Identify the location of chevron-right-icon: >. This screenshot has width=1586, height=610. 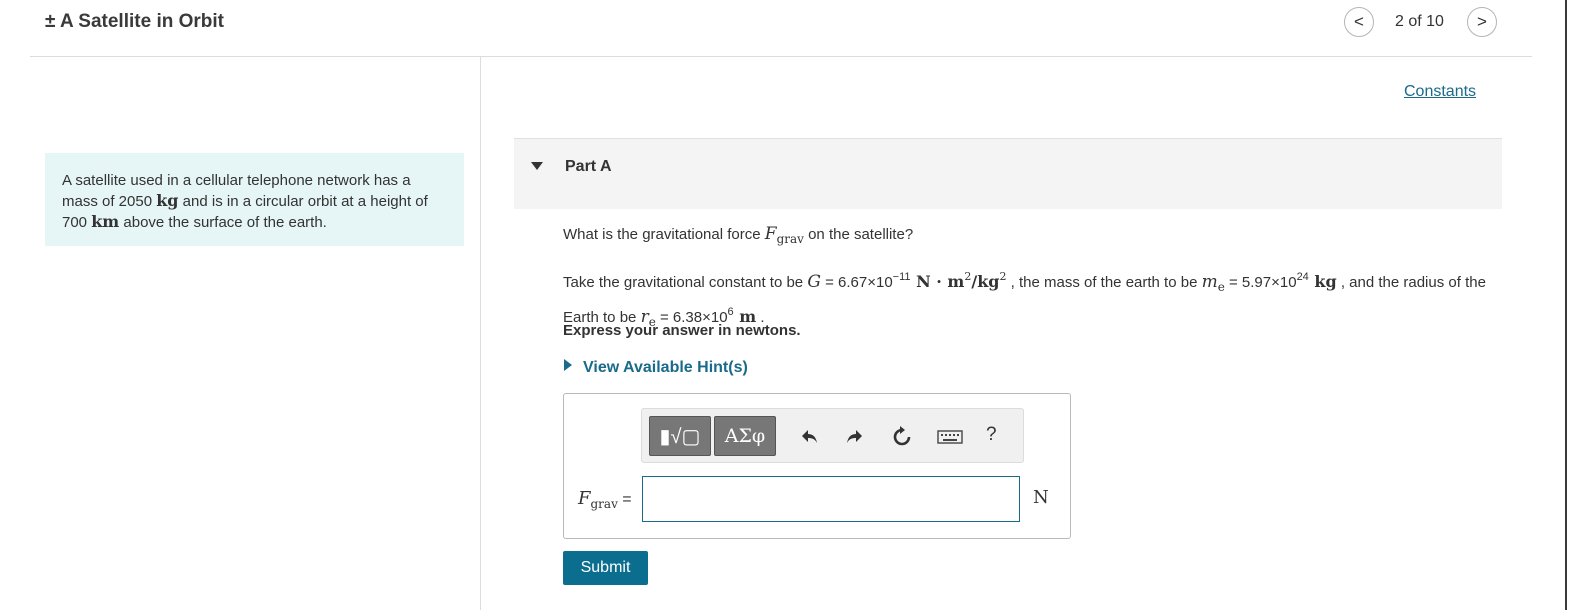
(1482, 21).